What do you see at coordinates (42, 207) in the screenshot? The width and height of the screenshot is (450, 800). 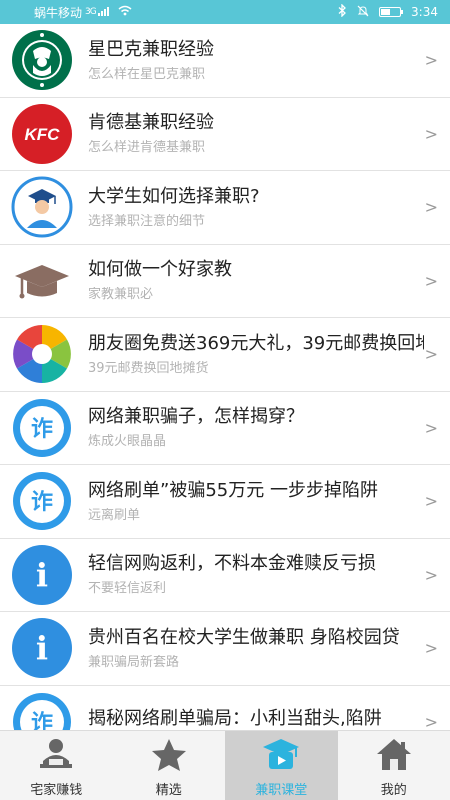 I see `graduate-avatar-icon` at bounding box center [42, 207].